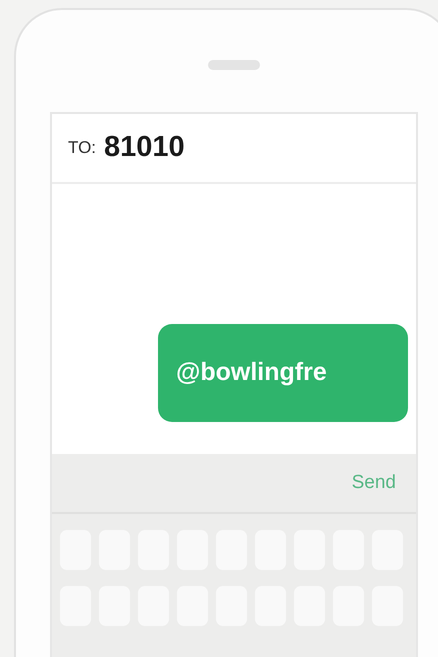 The width and height of the screenshot is (438, 657). I want to click on recipient-number: 81010, so click(144, 148).